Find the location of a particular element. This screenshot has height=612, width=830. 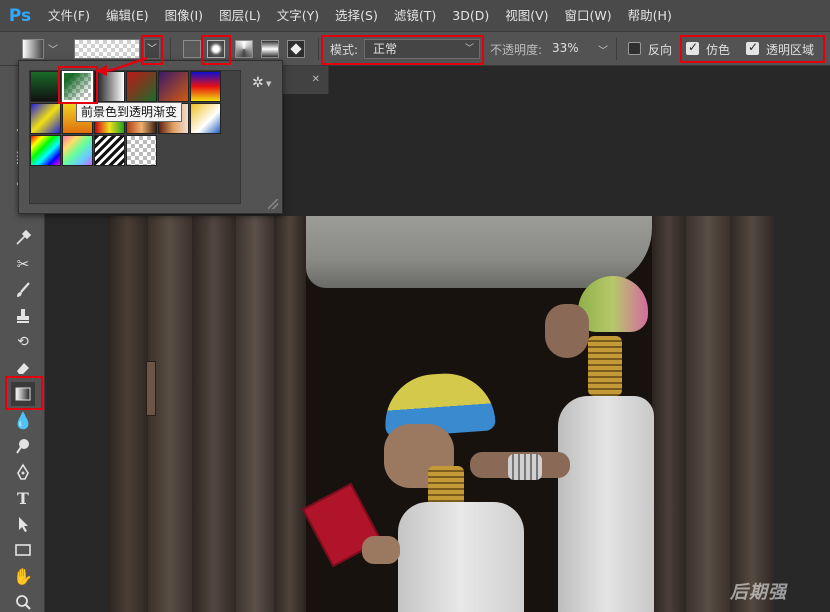

menu-edit: 编辑(E) is located at coordinates (127, 16).